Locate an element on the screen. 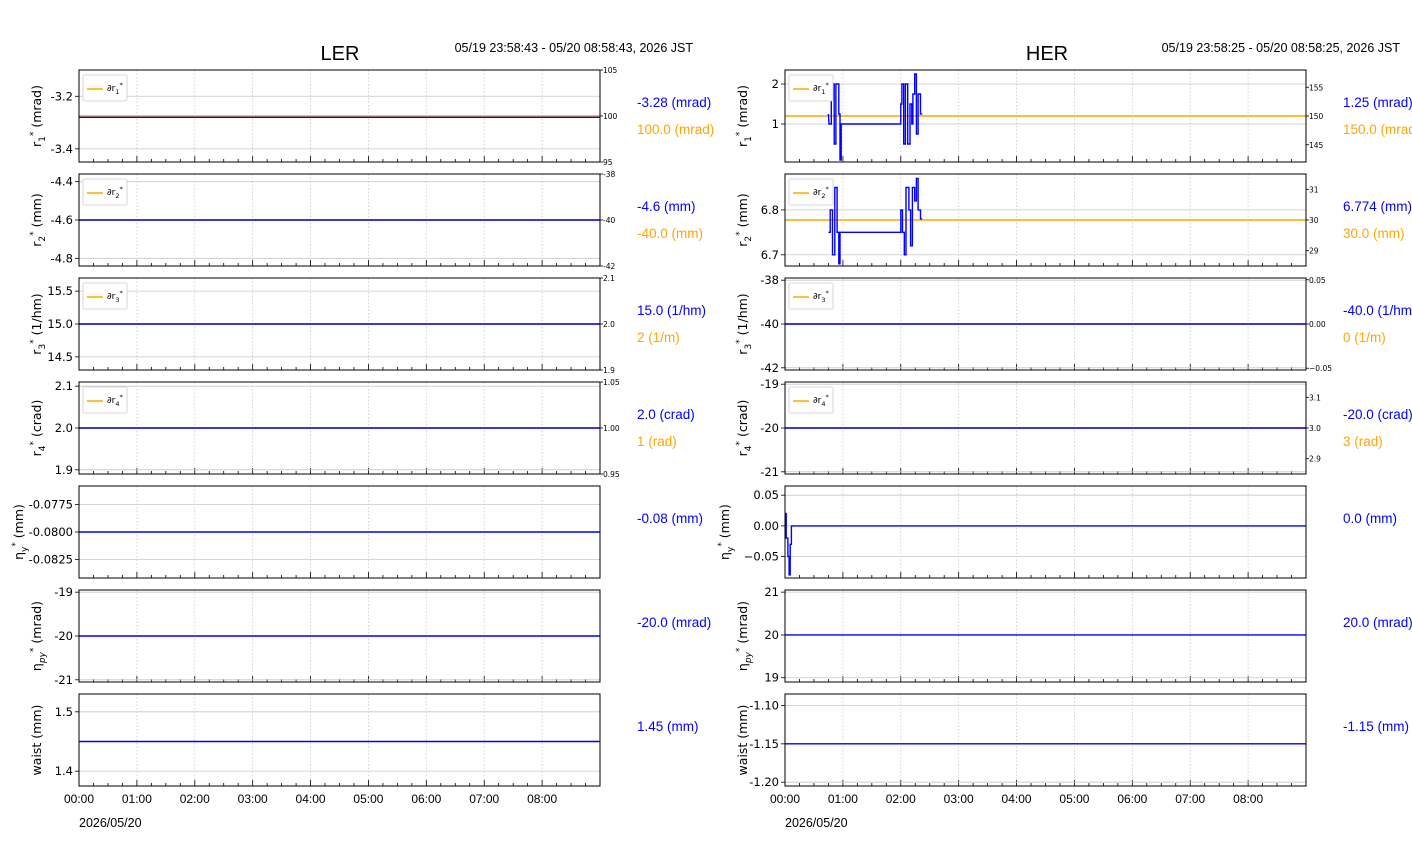 This screenshot has height=864, width=1412. her-xtick-label: 02:00 is located at coordinates (901, 799).